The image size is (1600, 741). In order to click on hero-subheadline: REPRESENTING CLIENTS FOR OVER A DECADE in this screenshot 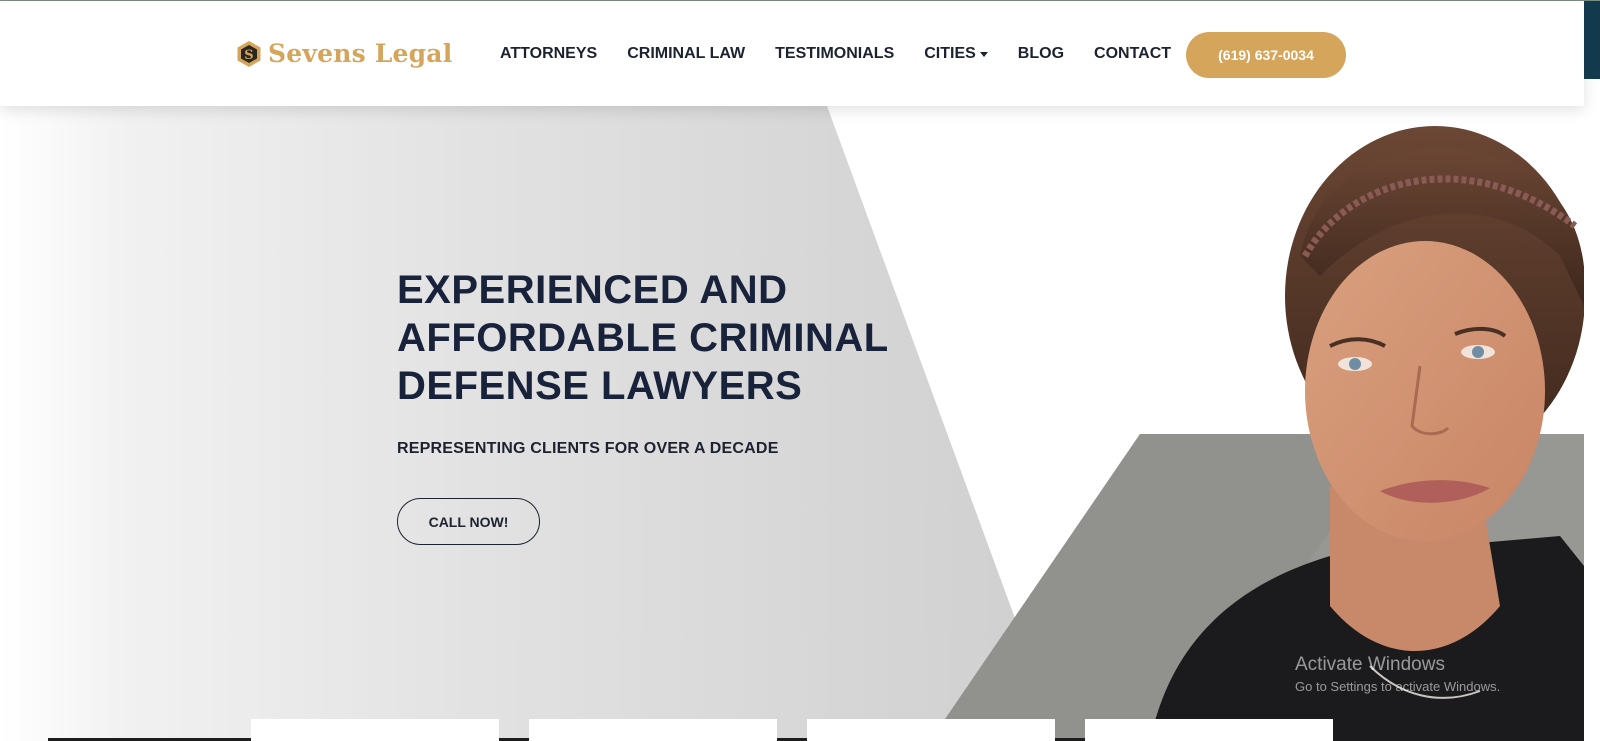, I will do `click(588, 448)`.